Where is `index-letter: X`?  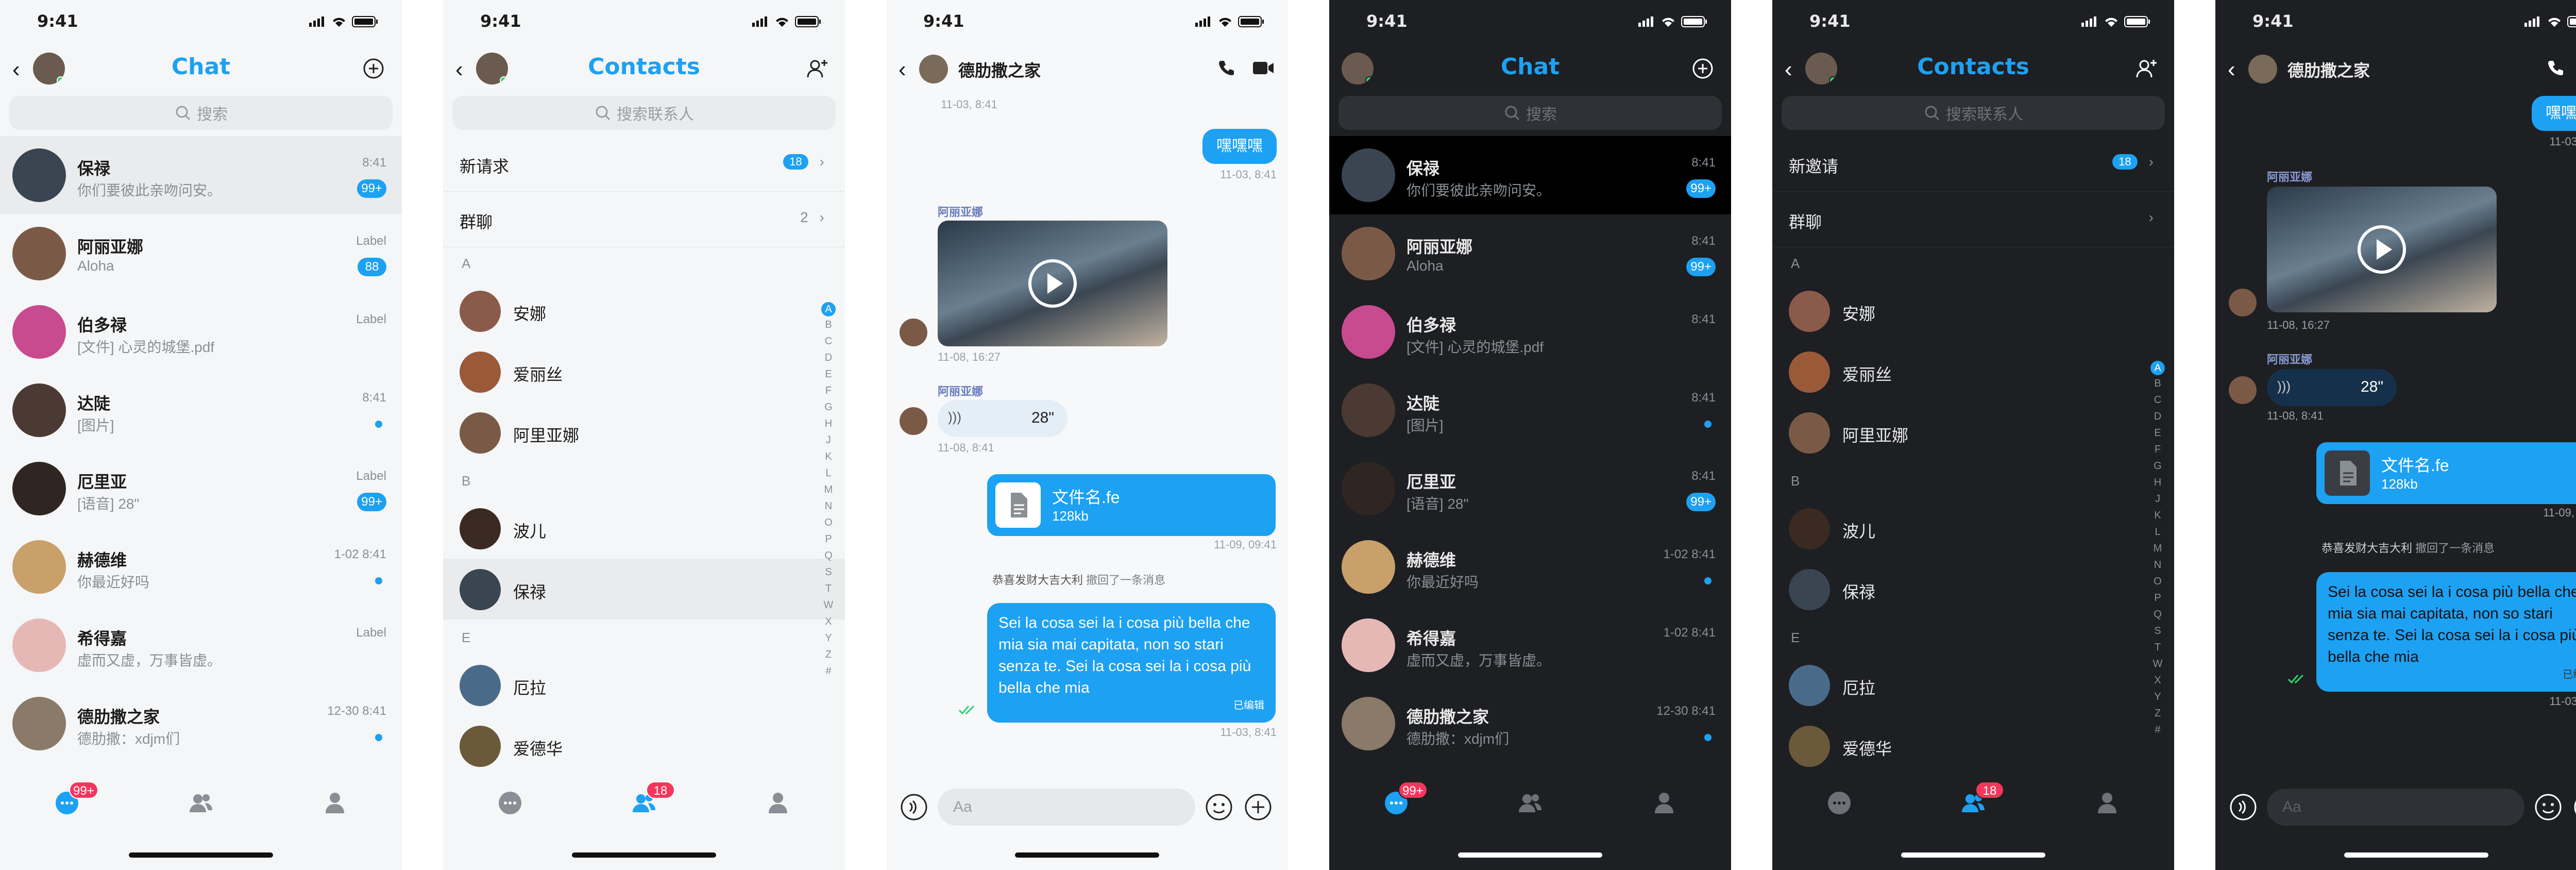 index-letter: X is located at coordinates (2157, 680).